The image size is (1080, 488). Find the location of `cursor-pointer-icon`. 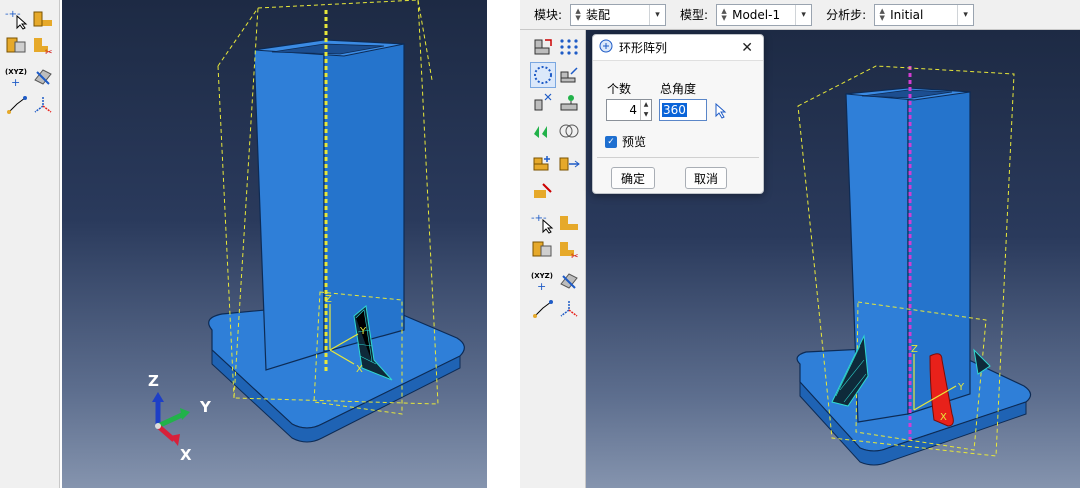

cursor-pointer-icon is located at coordinates (721, 112).